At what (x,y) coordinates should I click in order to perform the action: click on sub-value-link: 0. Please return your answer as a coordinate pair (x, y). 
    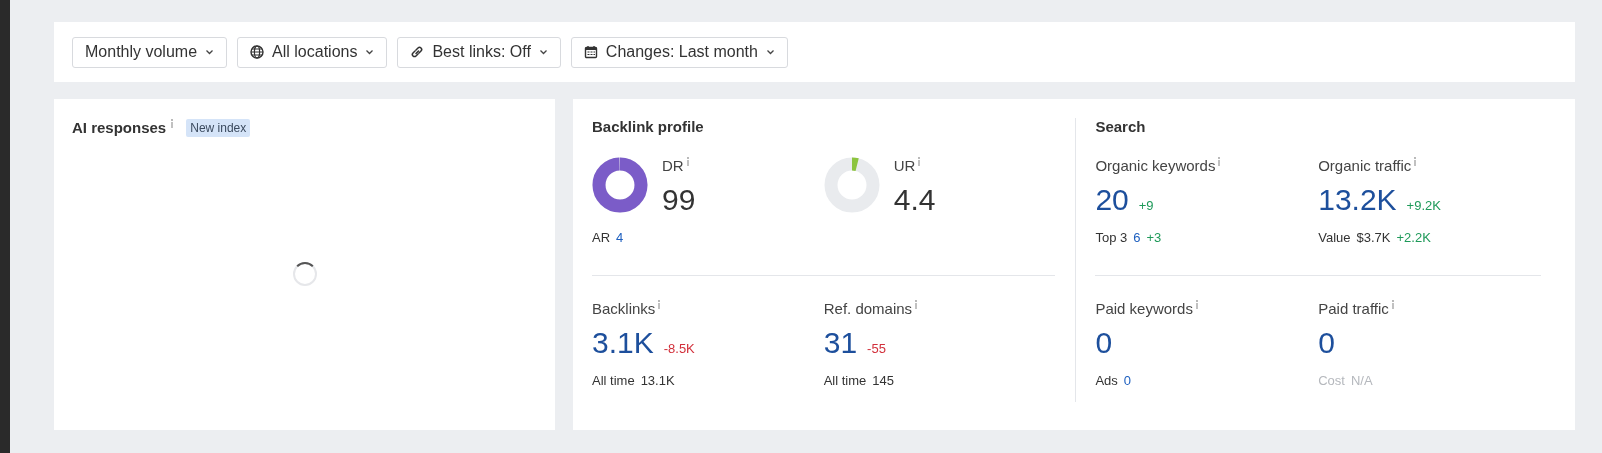
    Looking at the image, I should click on (1127, 380).